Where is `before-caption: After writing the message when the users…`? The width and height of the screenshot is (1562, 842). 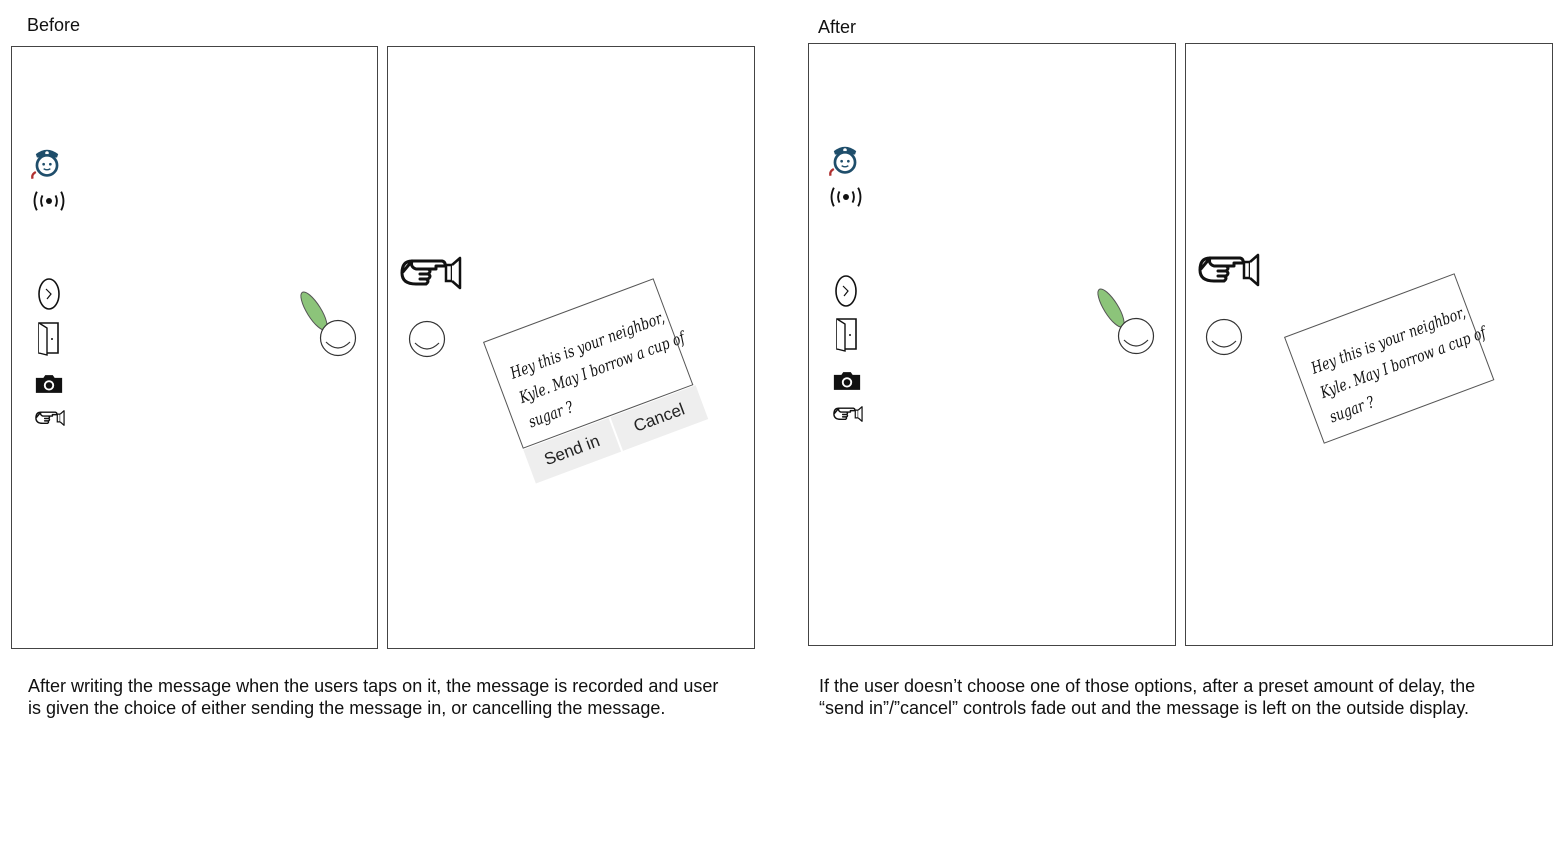 before-caption: After writing the message when the users… is located at coordinates (373, 697).